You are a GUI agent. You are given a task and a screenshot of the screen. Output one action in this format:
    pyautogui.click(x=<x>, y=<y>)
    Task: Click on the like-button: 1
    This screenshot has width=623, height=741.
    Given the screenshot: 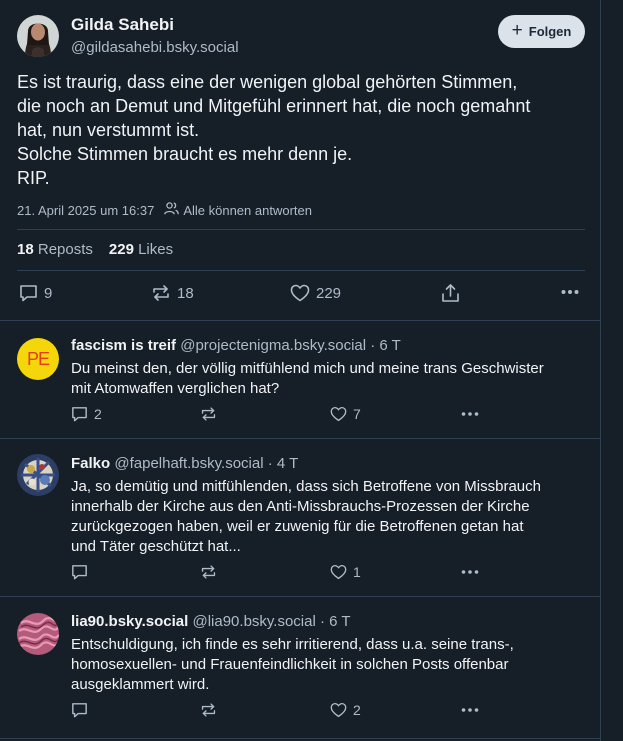 What is the action you would take?
    pyautogui.click(x=345, y=572)
    